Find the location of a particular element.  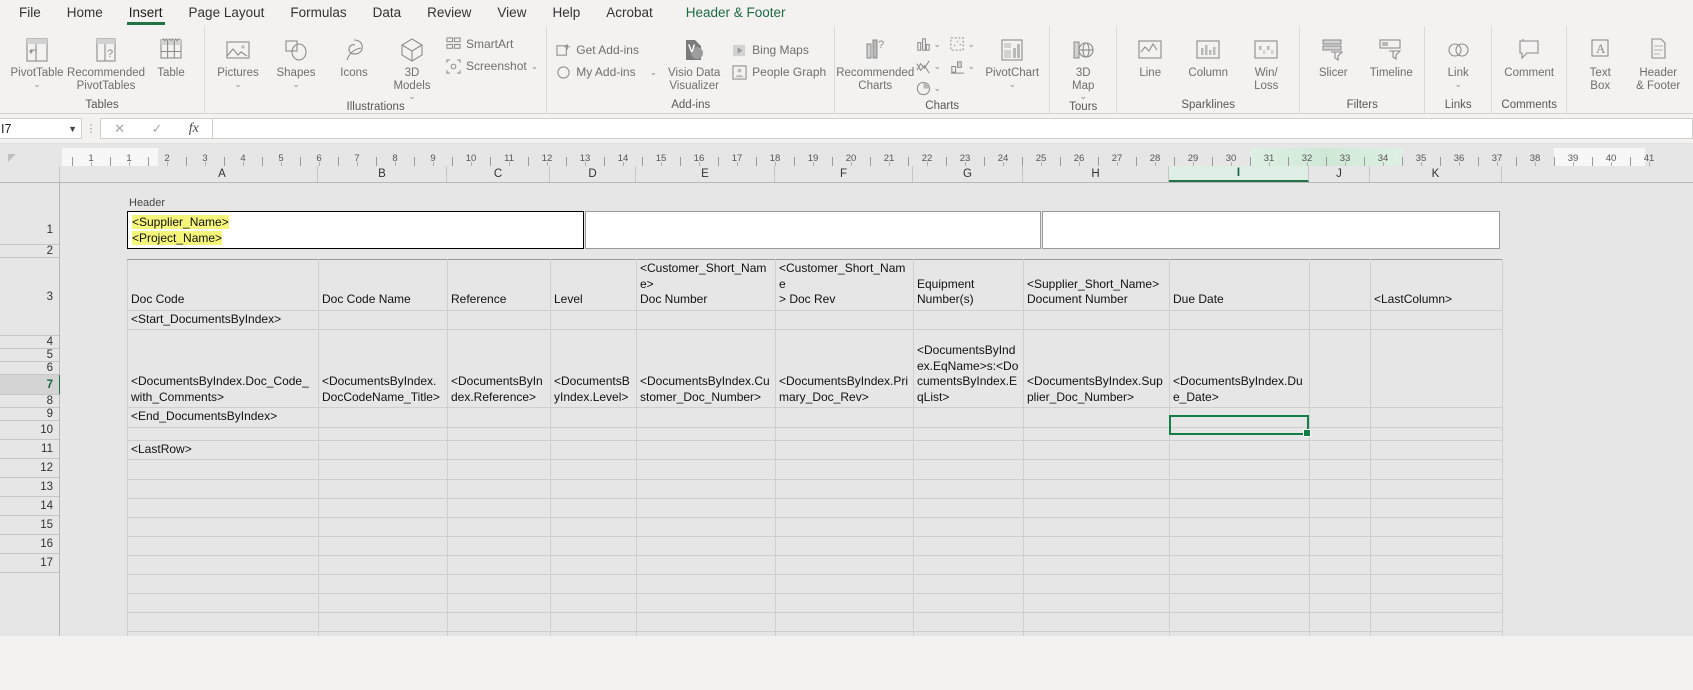

table-cell: <End_DocumentsByIndex> is located at coordinates (223, 417).